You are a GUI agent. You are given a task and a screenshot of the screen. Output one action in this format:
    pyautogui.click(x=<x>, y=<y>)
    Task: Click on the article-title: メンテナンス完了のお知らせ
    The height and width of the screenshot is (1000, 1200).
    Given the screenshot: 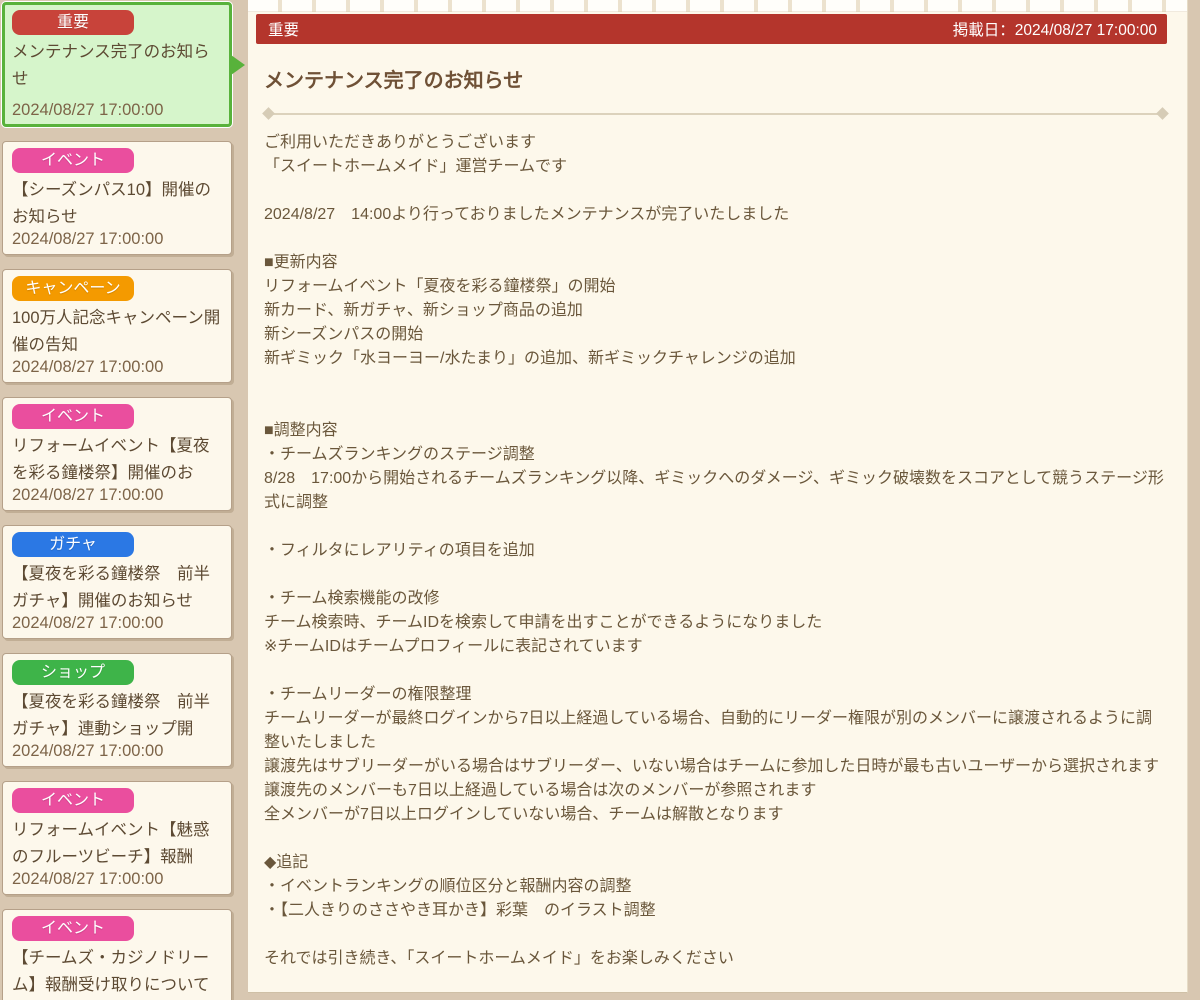 What is the action you would take?
    pyautogui.click(x=394, y=81)
    